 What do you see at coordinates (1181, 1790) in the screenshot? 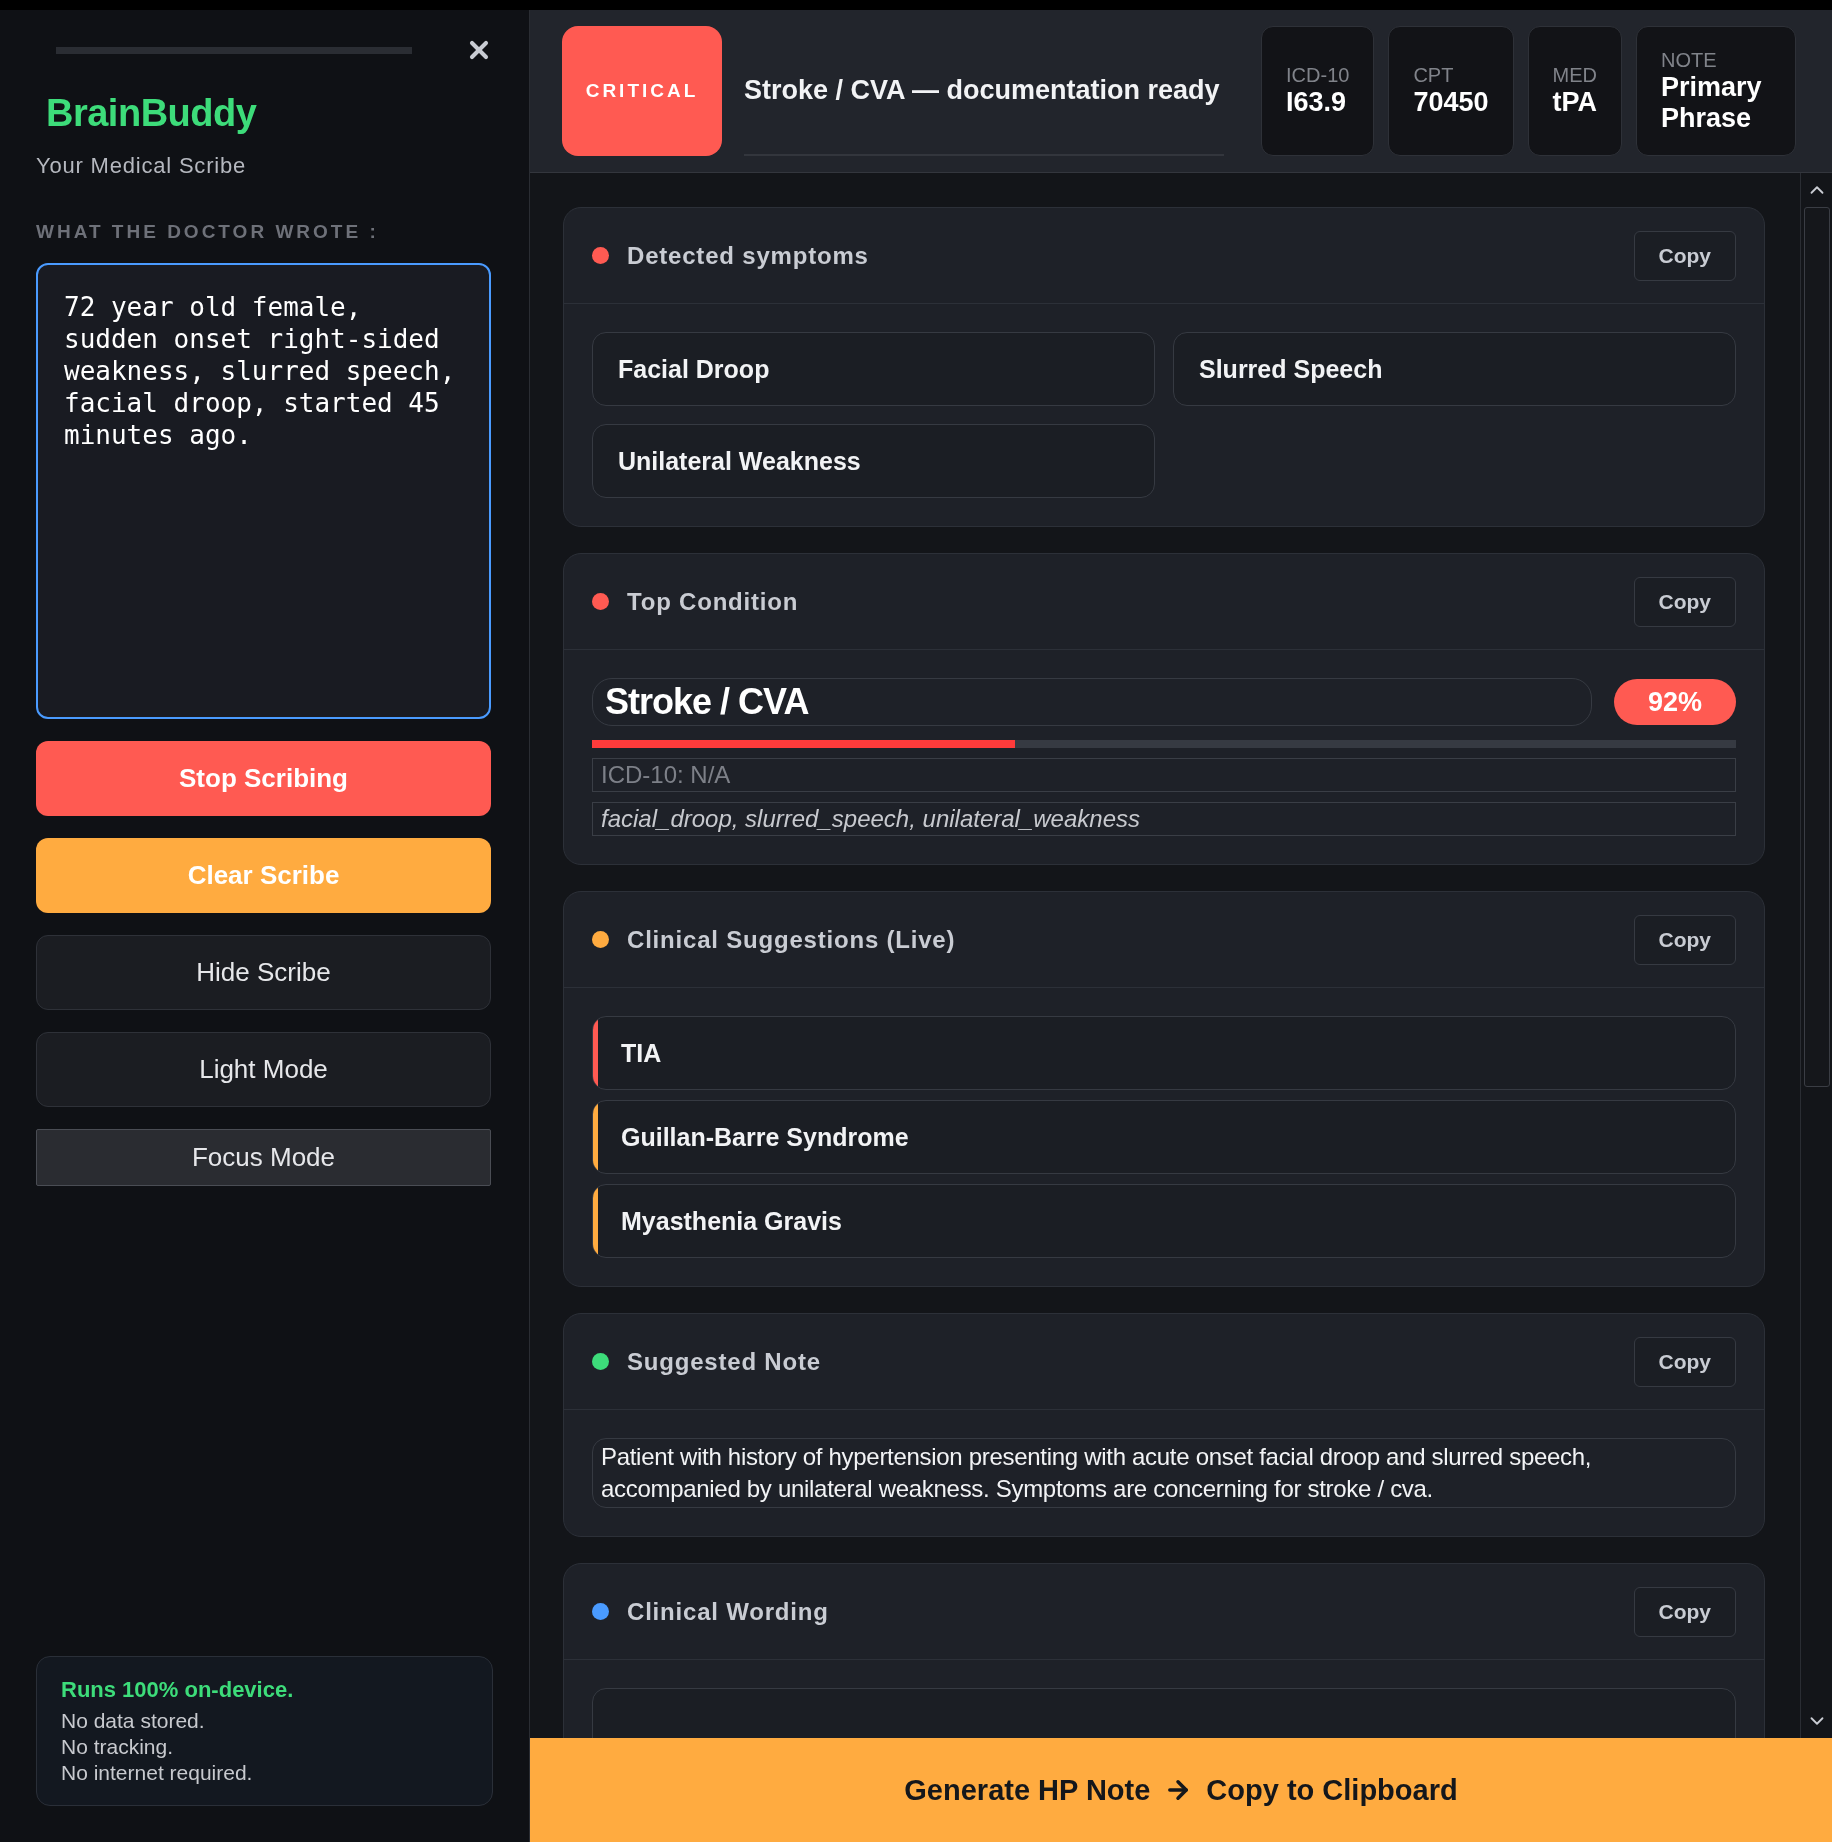
I see `generate-note-button: Generate HP Note Copy to Clipboard` at bounding box center [1181, 1790].